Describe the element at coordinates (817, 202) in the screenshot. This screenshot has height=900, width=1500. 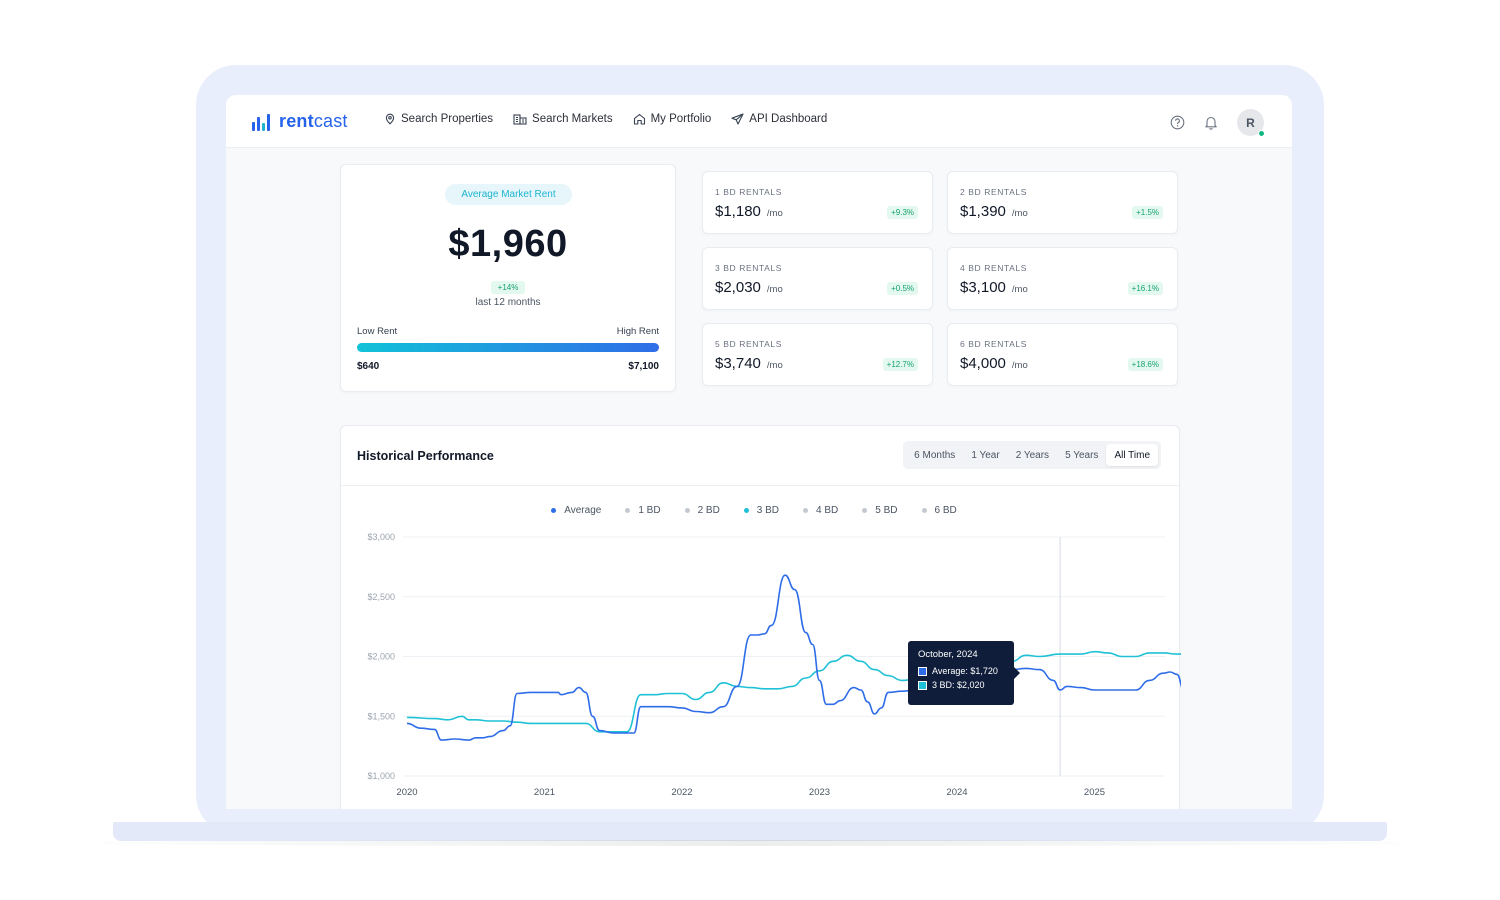
I see `bedroom-card-1bd: 1 BD RENTALS $1,180/mo +9.3%` at that location.